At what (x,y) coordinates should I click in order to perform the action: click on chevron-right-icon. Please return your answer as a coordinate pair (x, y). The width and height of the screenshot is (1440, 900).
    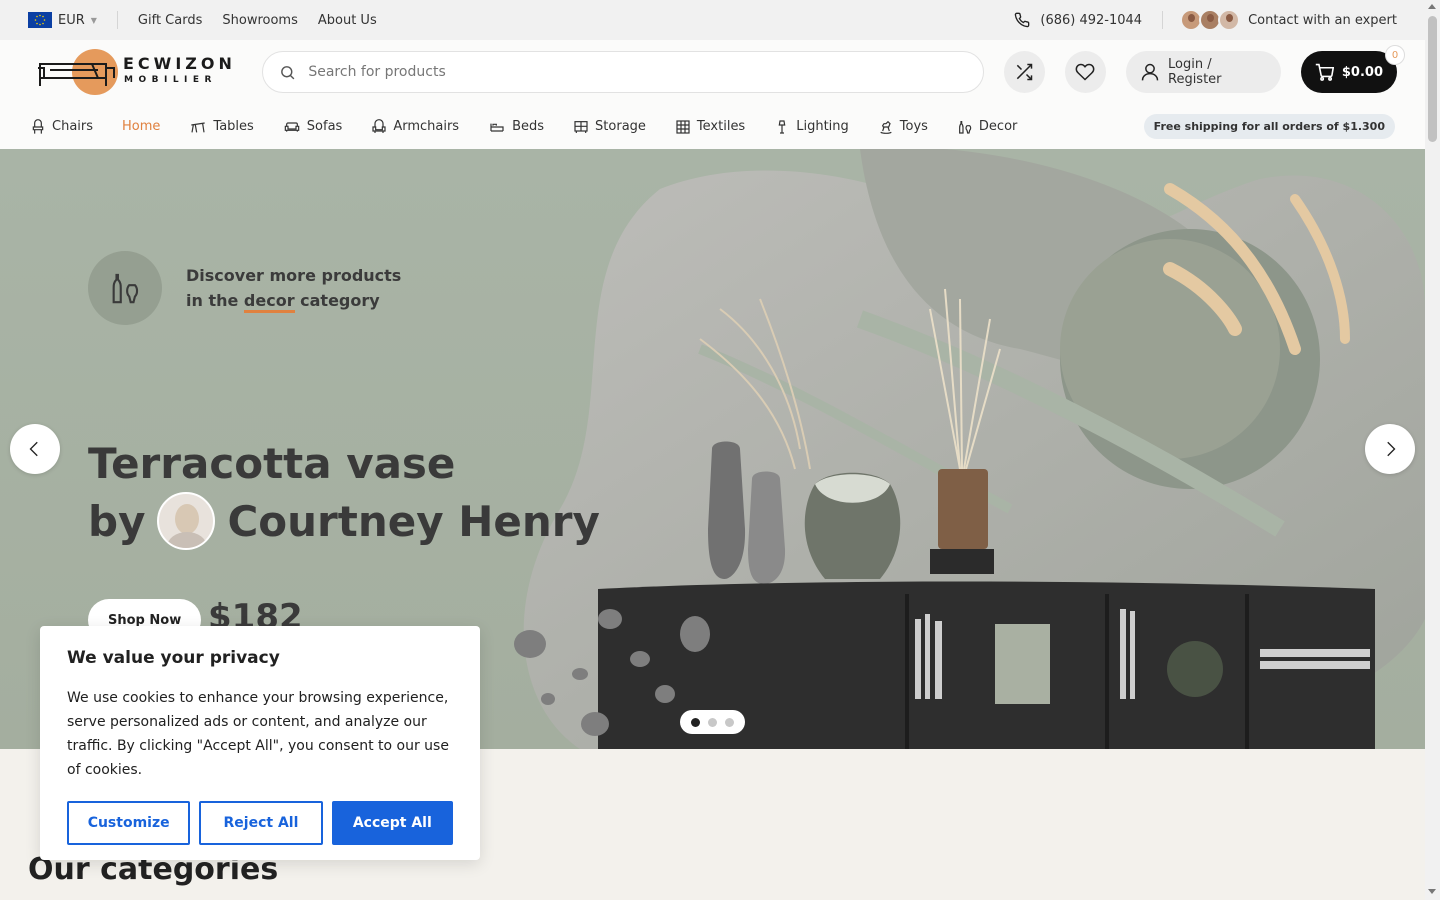
    Looking at the image, I should click on (1390, 449).